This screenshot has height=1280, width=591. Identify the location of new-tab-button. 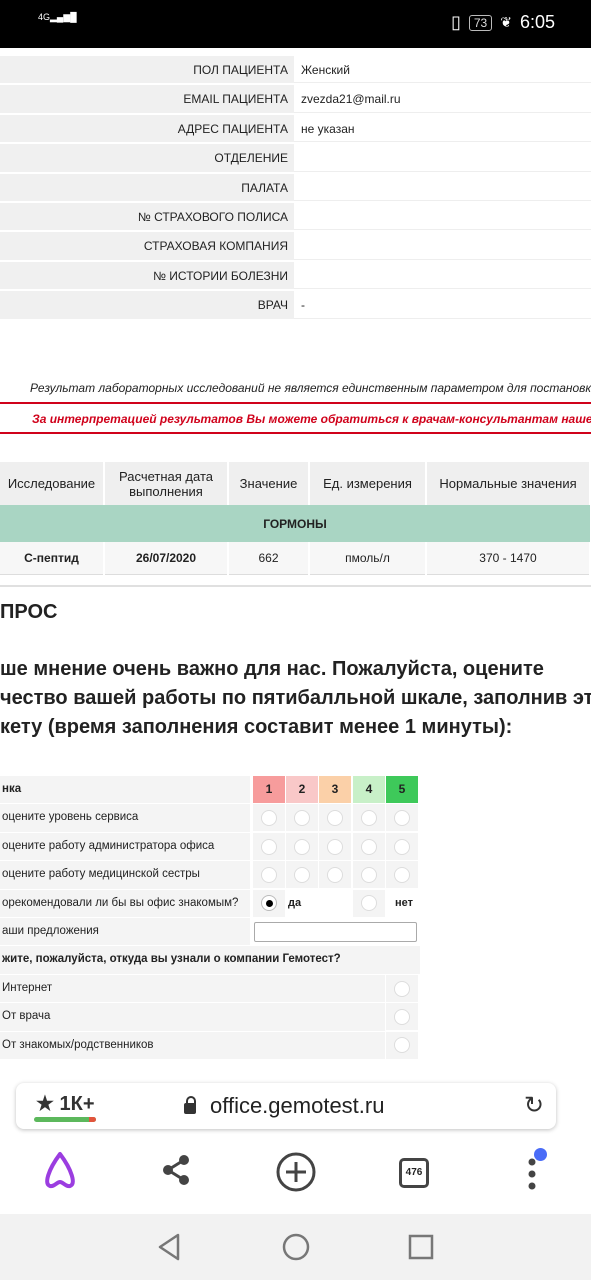
(296, 1174).